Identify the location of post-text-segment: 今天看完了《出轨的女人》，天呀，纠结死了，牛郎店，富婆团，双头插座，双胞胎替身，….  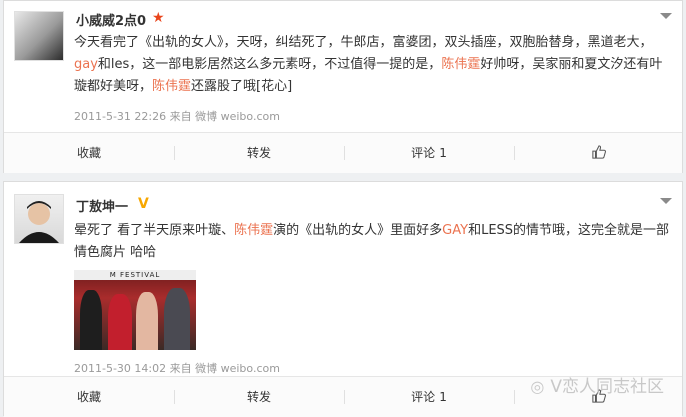
(363, 42).